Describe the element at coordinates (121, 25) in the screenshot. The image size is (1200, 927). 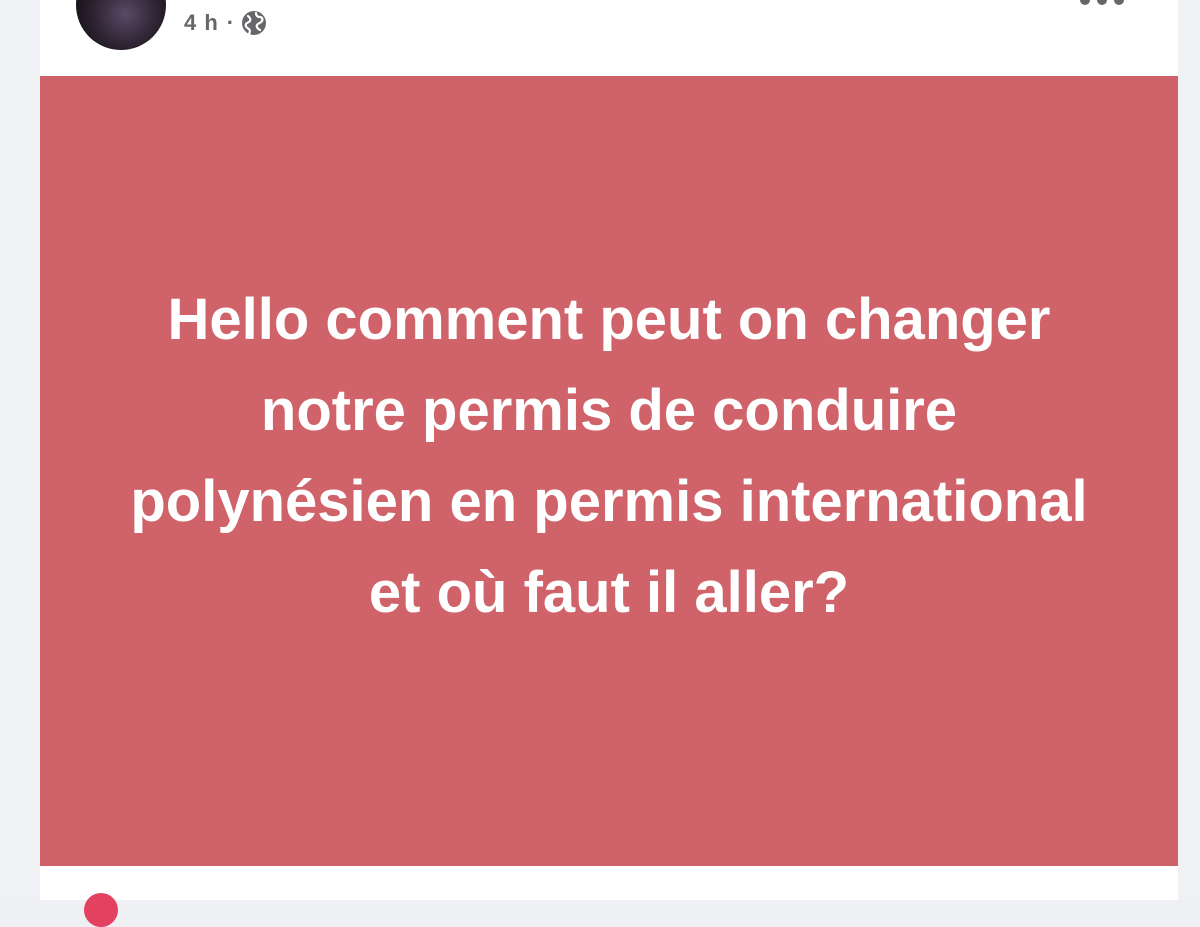
I see `avatar` at that location.